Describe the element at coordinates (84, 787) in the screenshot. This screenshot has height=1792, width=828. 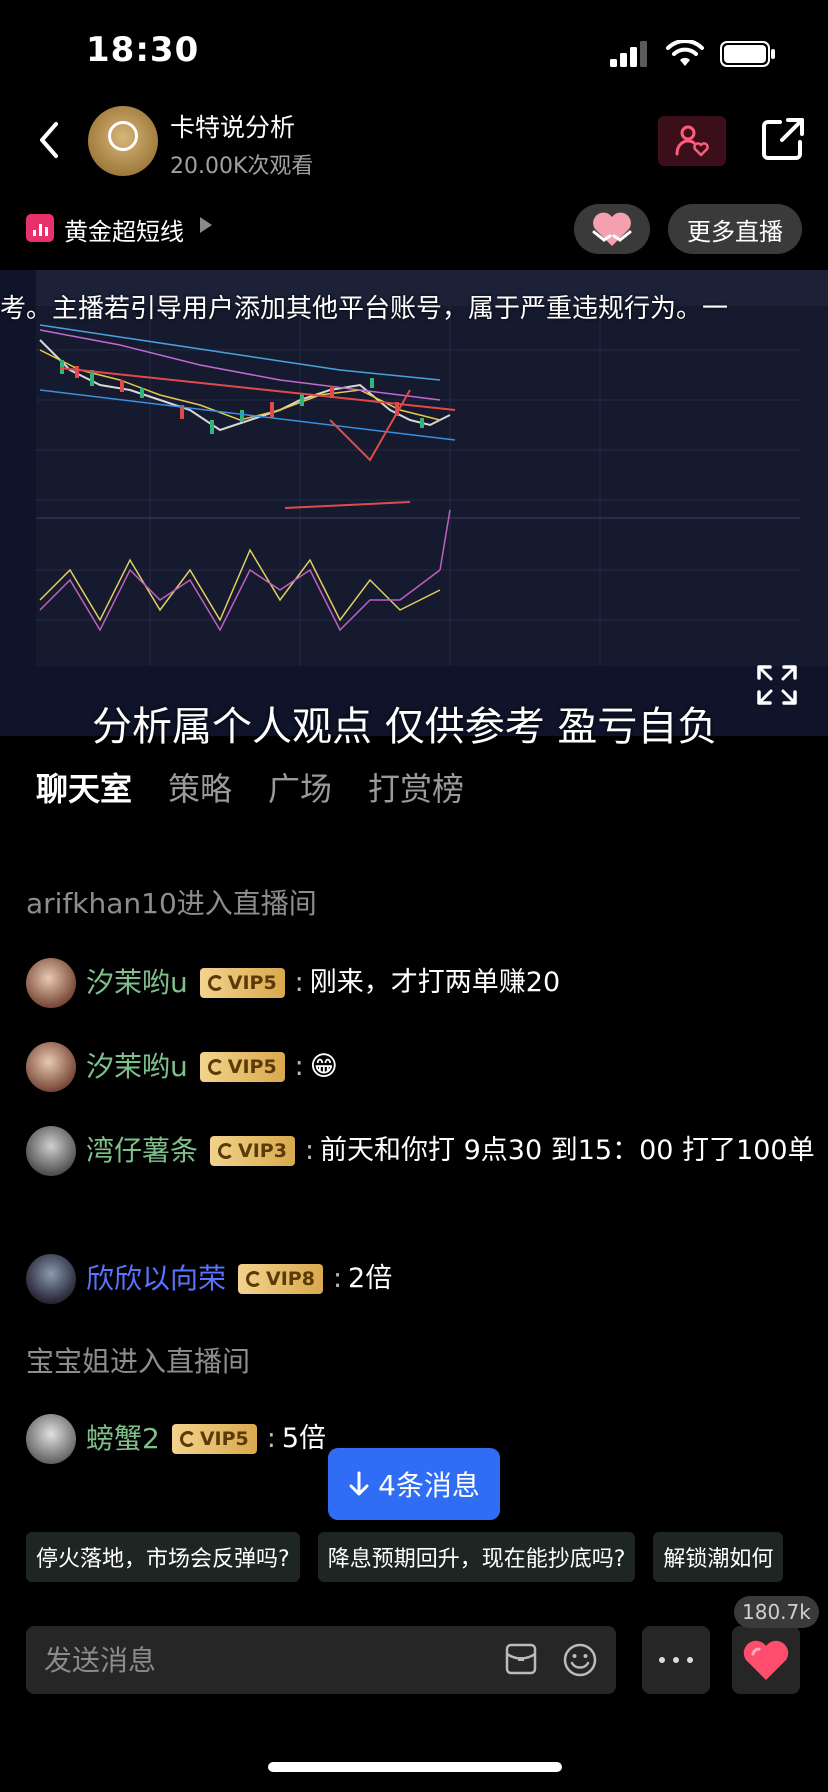
I see `tab-chatroom: 聊天室` at that location.